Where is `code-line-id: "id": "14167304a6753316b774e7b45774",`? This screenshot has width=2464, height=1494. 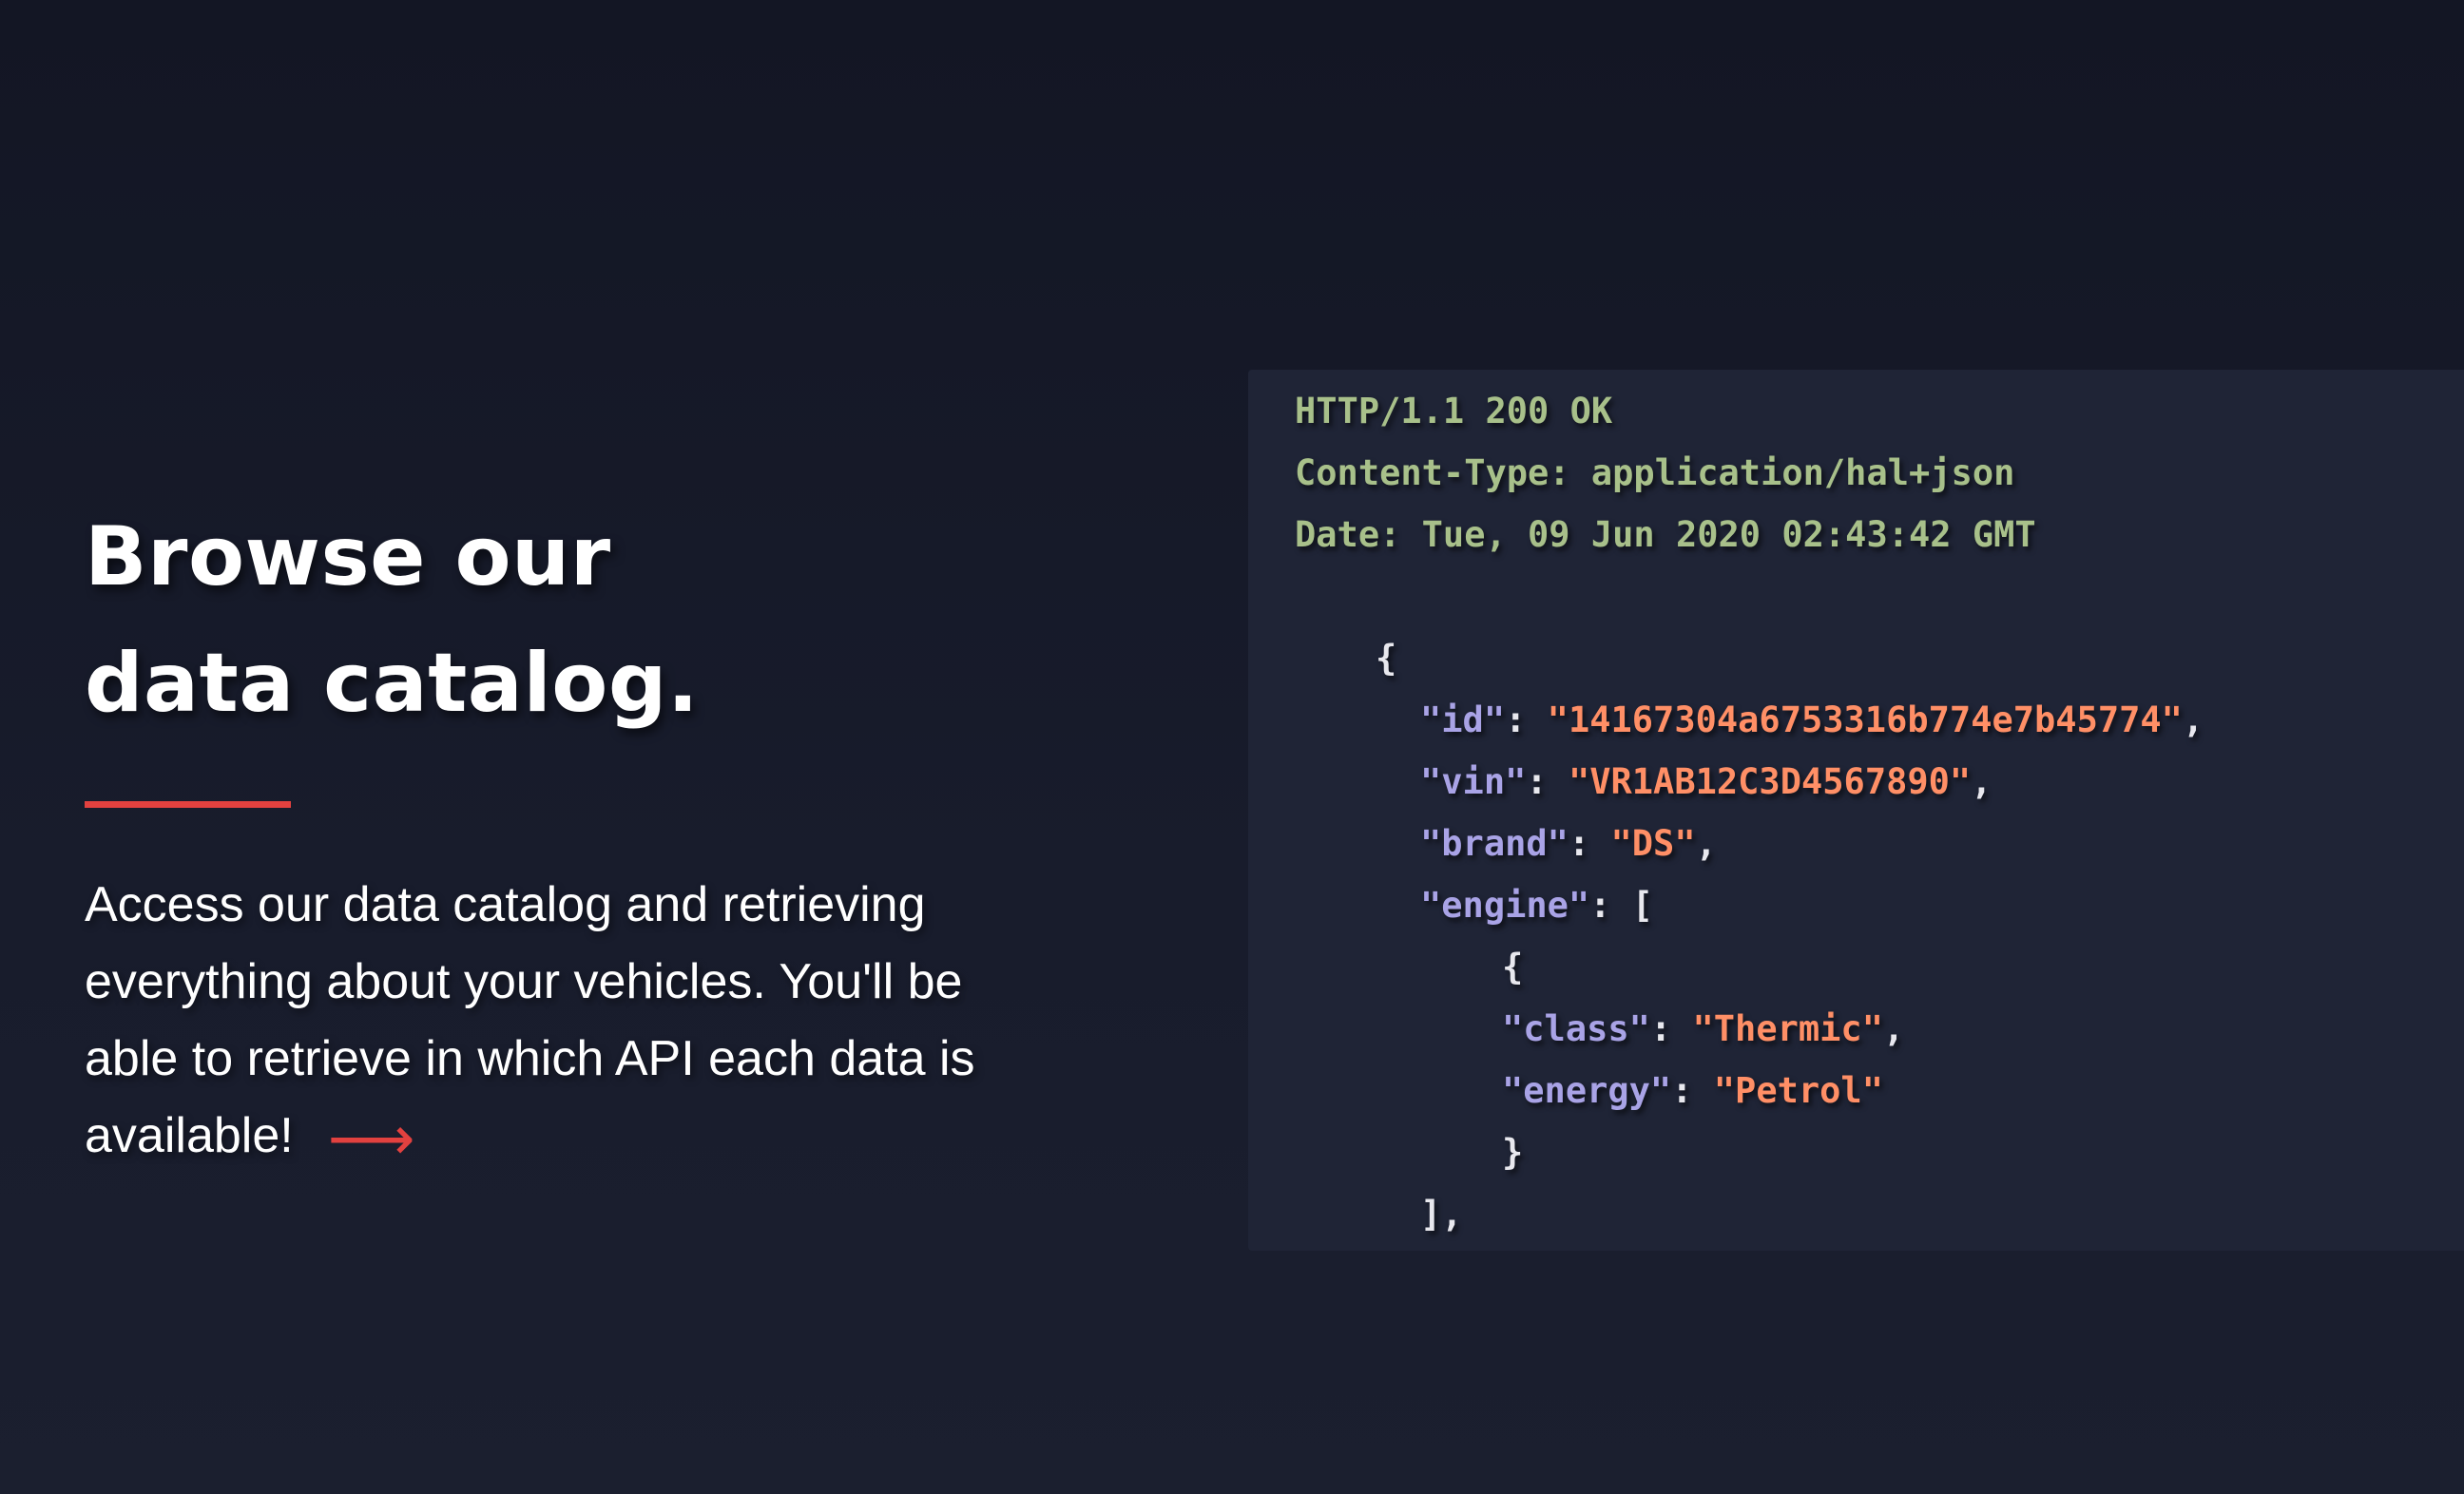 code-line-id: "id": "14167304a6753316b774e7b45774", is located at coordinates (1812, 719).